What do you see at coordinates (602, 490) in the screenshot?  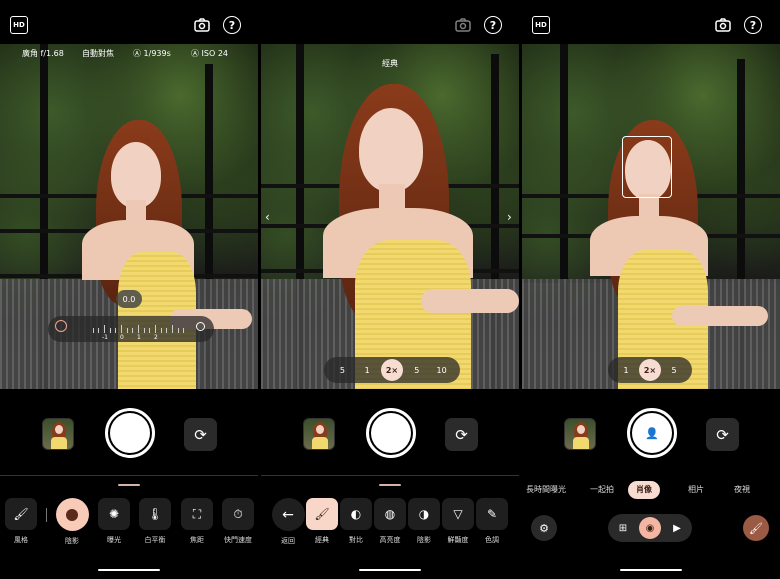 I see `mode-add-me: 一起拍` at bounding box center [602, 490].